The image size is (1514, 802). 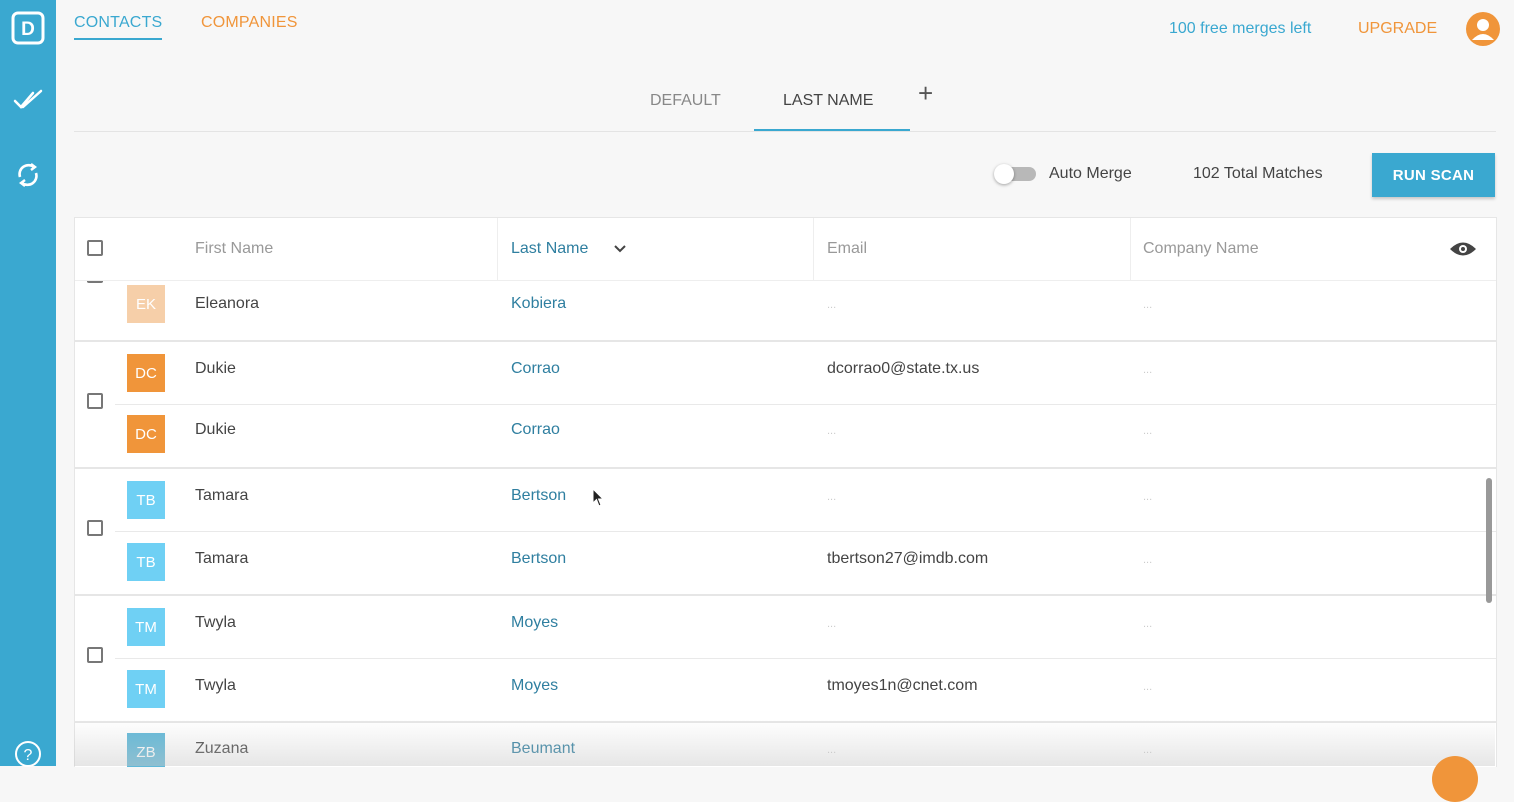 What do you see at coordinates (543, 748) in the screenshot?
I see `last-name-cell: Beumant` at bounding box center [543, 748].